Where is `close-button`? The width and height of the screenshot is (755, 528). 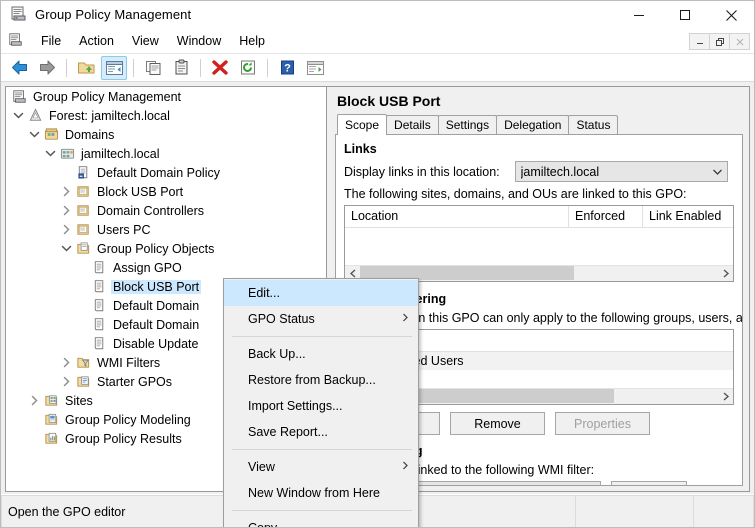
close-button is located at coordinates (731, 15).